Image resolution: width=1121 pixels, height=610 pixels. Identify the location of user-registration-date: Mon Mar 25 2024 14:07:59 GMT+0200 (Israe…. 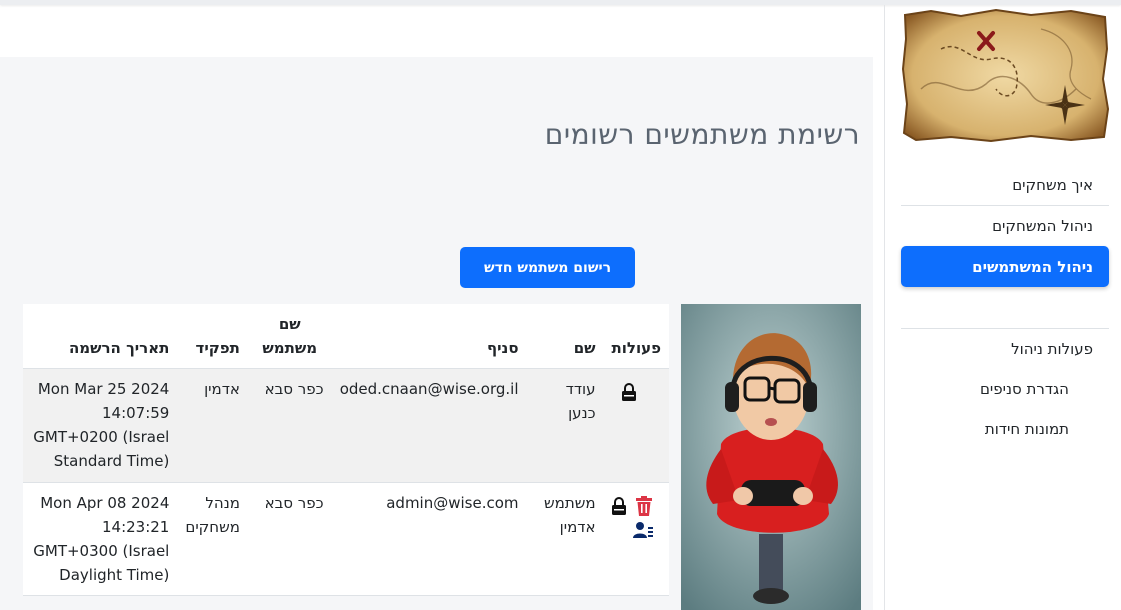
(100, 425).